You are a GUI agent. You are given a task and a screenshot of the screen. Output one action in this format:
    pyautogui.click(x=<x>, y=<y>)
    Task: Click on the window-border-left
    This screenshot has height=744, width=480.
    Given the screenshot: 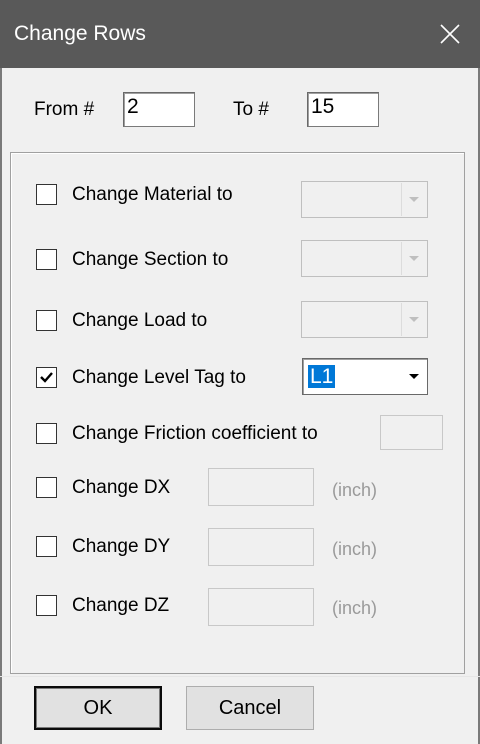 What is the action you would take?
    pyautogui.click(x=1, y=406)
    